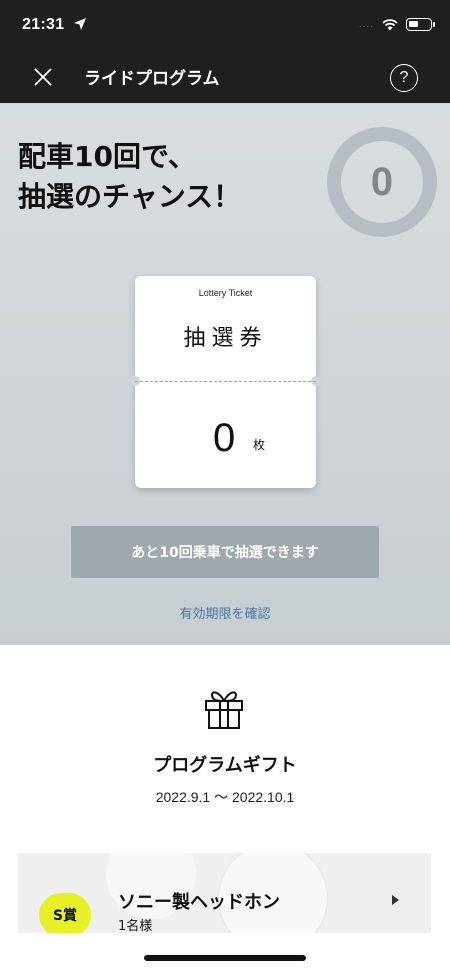 Image resolution: width=450 pixels, height=972 pixels. I want to click on headline-line-2: 抽選のチャンス！, so click(130, 196).